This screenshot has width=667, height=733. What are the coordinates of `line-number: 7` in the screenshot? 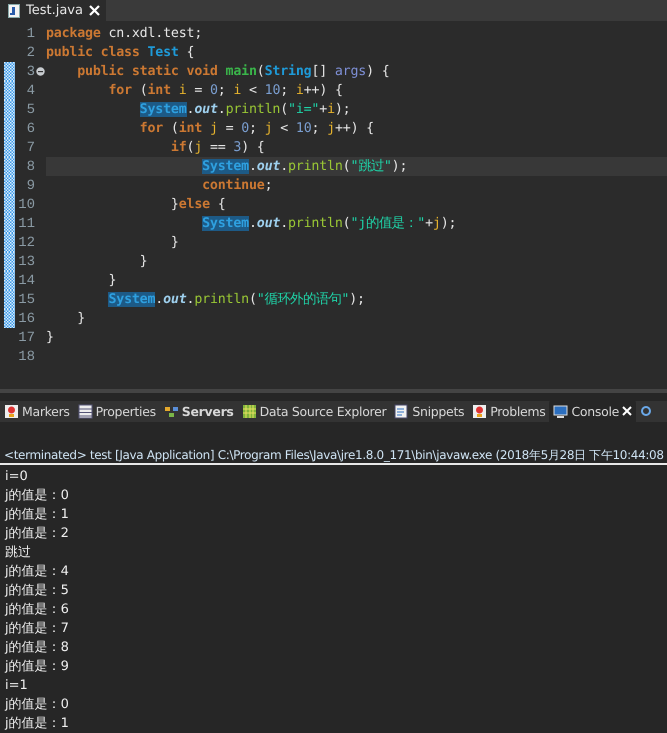 It's located at (30, 148).